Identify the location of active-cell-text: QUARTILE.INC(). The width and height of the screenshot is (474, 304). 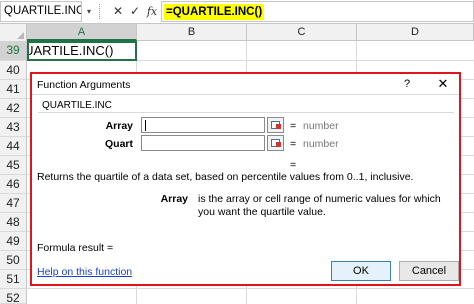
(71, 50).